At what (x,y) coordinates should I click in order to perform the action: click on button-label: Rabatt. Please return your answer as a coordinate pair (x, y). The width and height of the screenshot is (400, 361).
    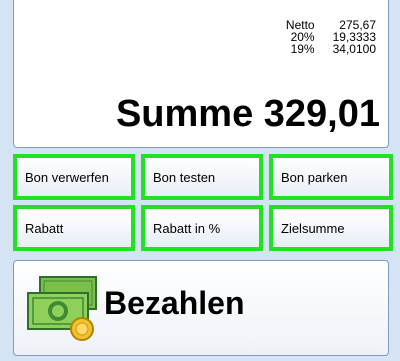
    Looking at the image, I should click on (44, 228).